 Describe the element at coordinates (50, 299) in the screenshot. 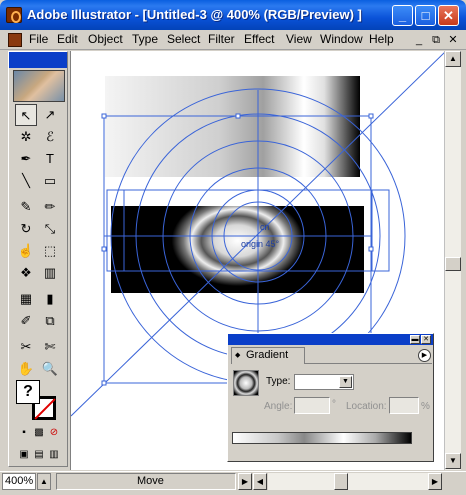

I see `gradient-tool-icon: ▮` at that location.